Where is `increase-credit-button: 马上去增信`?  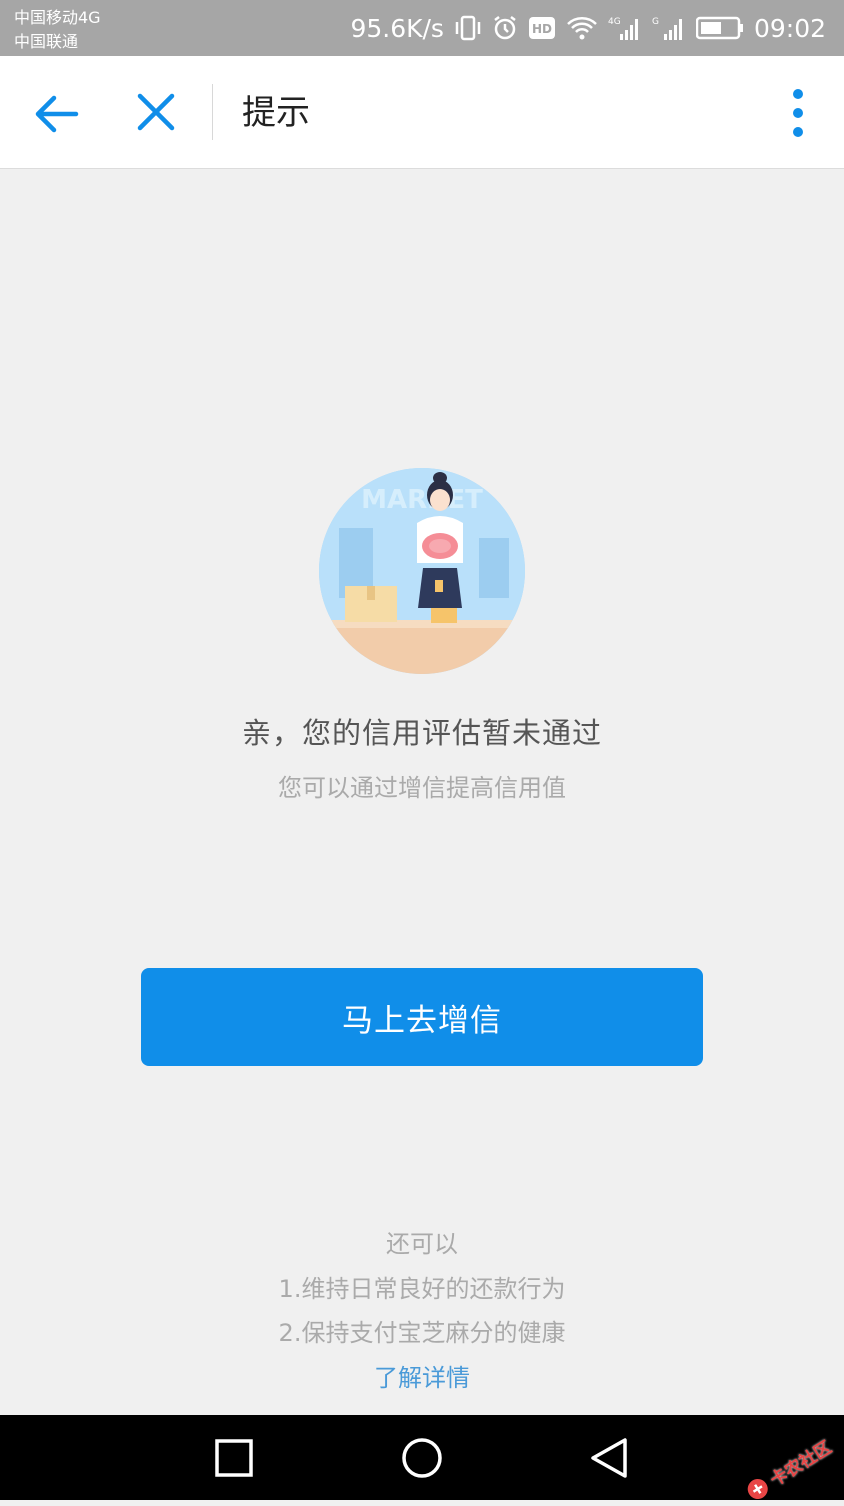 increase-credit-button: 马上去增信 is located at coordinates (422, 1017).